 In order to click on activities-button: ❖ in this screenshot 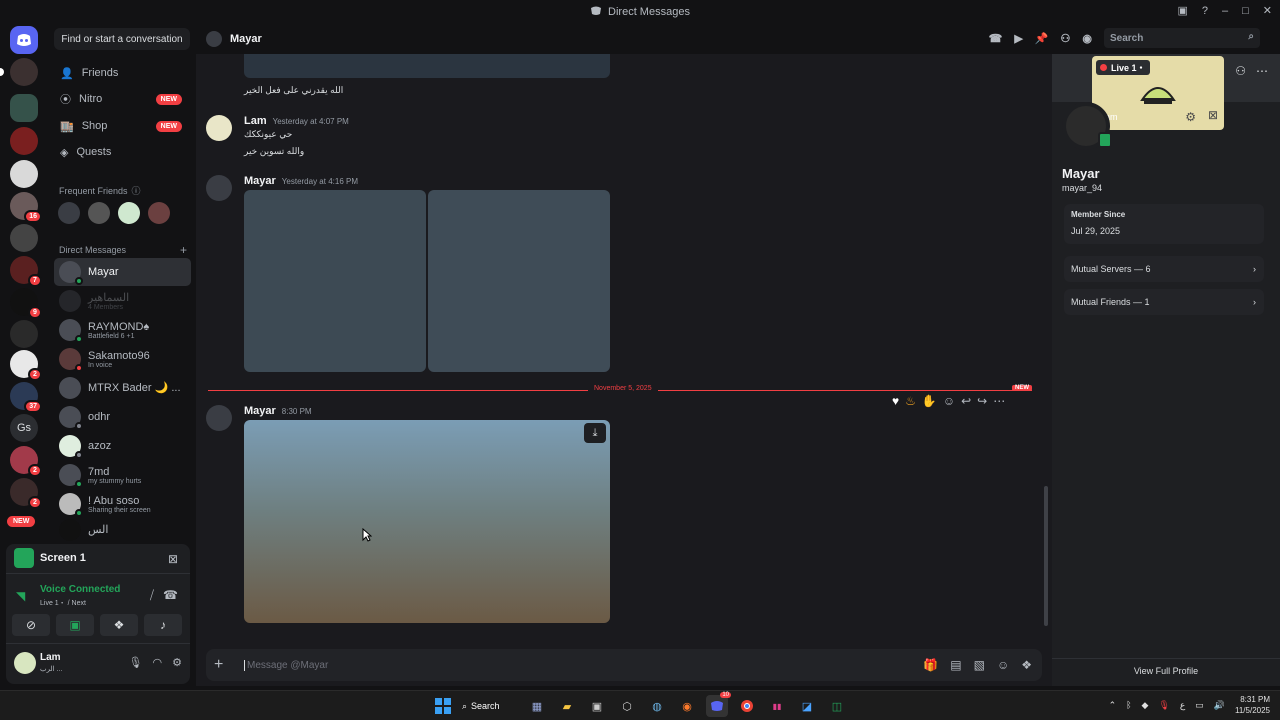, I will do `click(119, 625)`.